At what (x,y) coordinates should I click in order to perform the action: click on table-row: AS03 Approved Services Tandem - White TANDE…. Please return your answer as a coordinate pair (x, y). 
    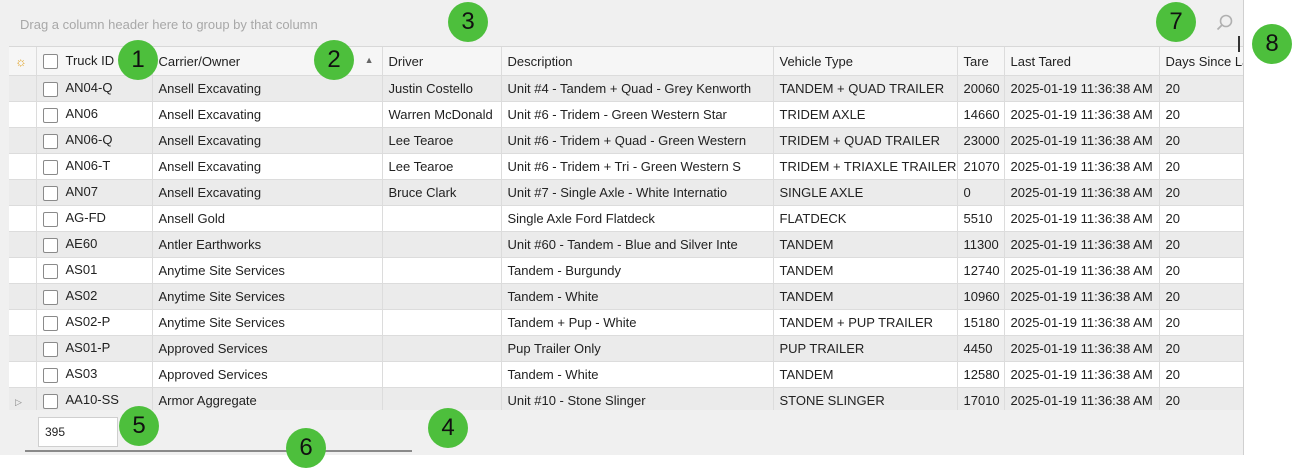
    Looking at the image, I should click on (626, 374).